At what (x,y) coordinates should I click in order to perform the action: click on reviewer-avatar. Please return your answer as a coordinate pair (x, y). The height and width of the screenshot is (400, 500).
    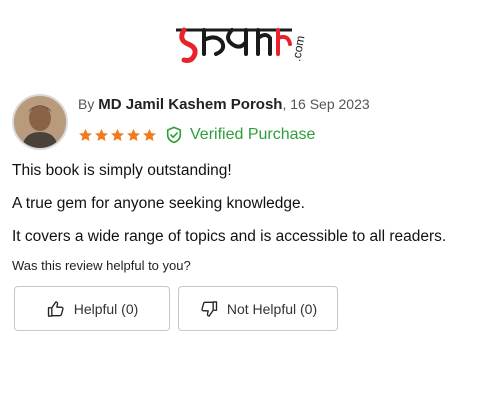
    Looking at the image, I should click on (40, 122).